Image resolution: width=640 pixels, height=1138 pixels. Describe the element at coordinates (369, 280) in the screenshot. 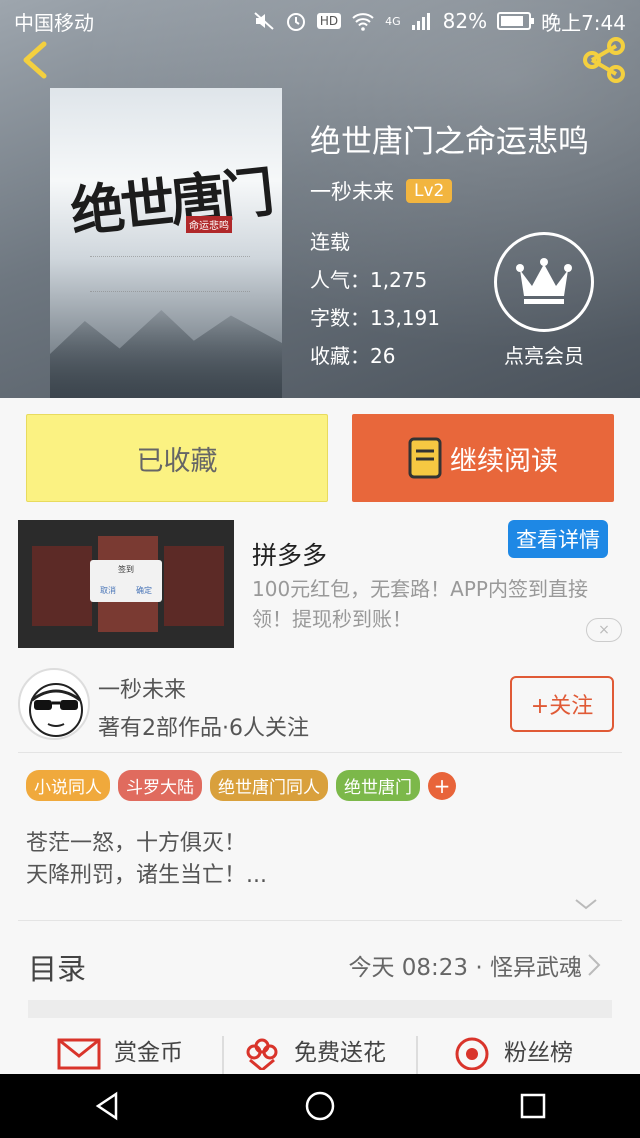

I see `popularity: 人气：1,275` at that location.